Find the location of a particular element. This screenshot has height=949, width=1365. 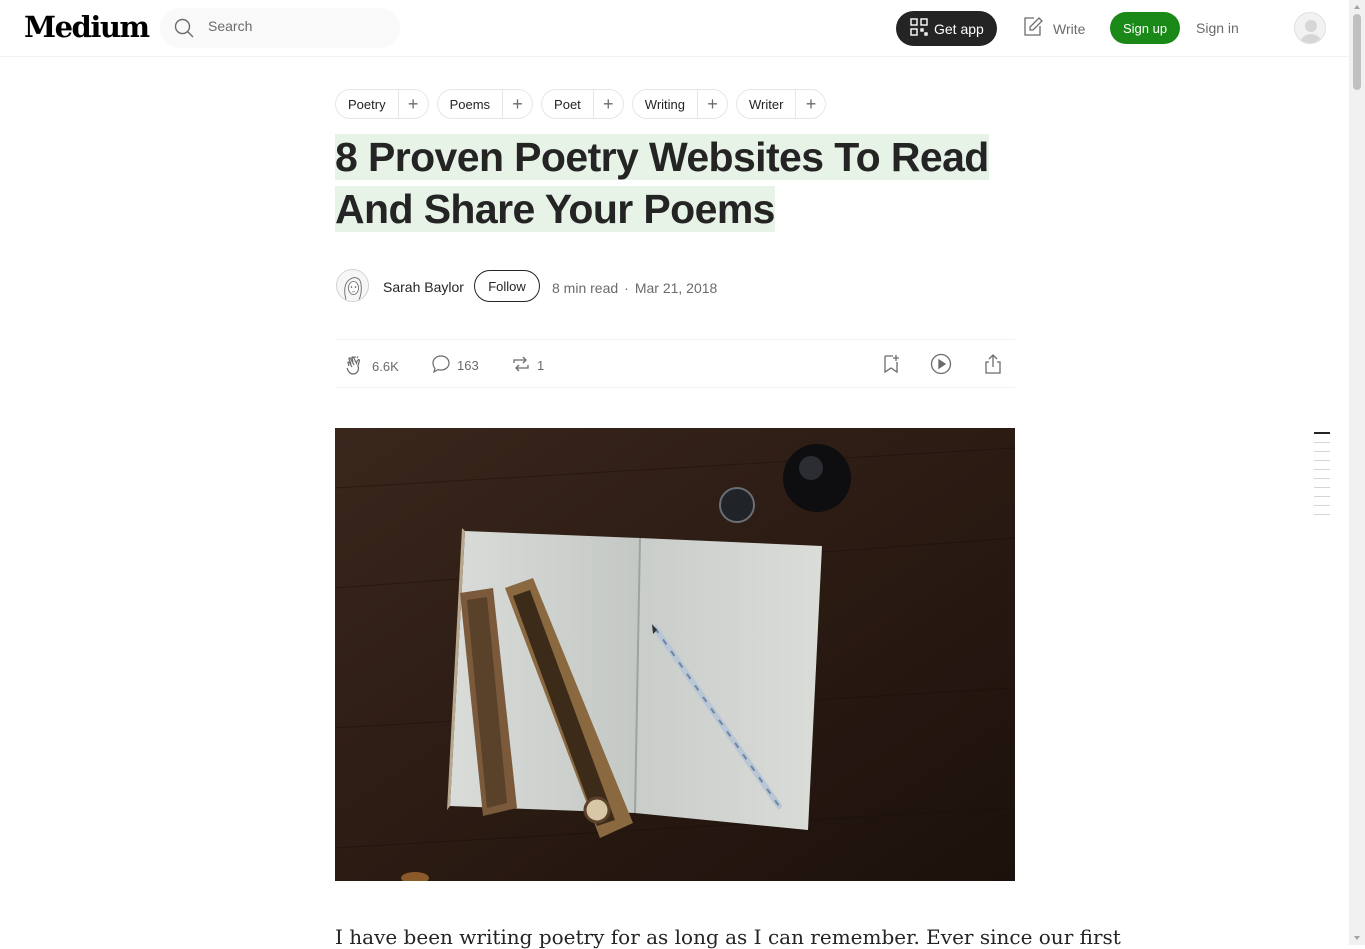

tag-writing: Writing + is located at coordinates (680, 104).